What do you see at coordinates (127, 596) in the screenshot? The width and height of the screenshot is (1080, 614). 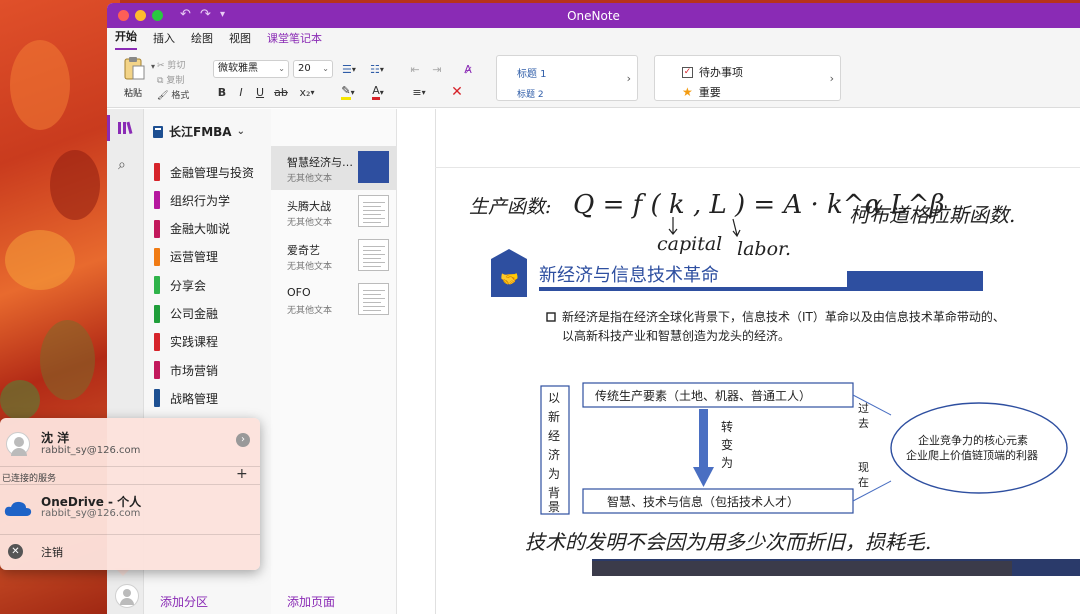 I see `account-avatar-button` at bounding box center [127, 596].